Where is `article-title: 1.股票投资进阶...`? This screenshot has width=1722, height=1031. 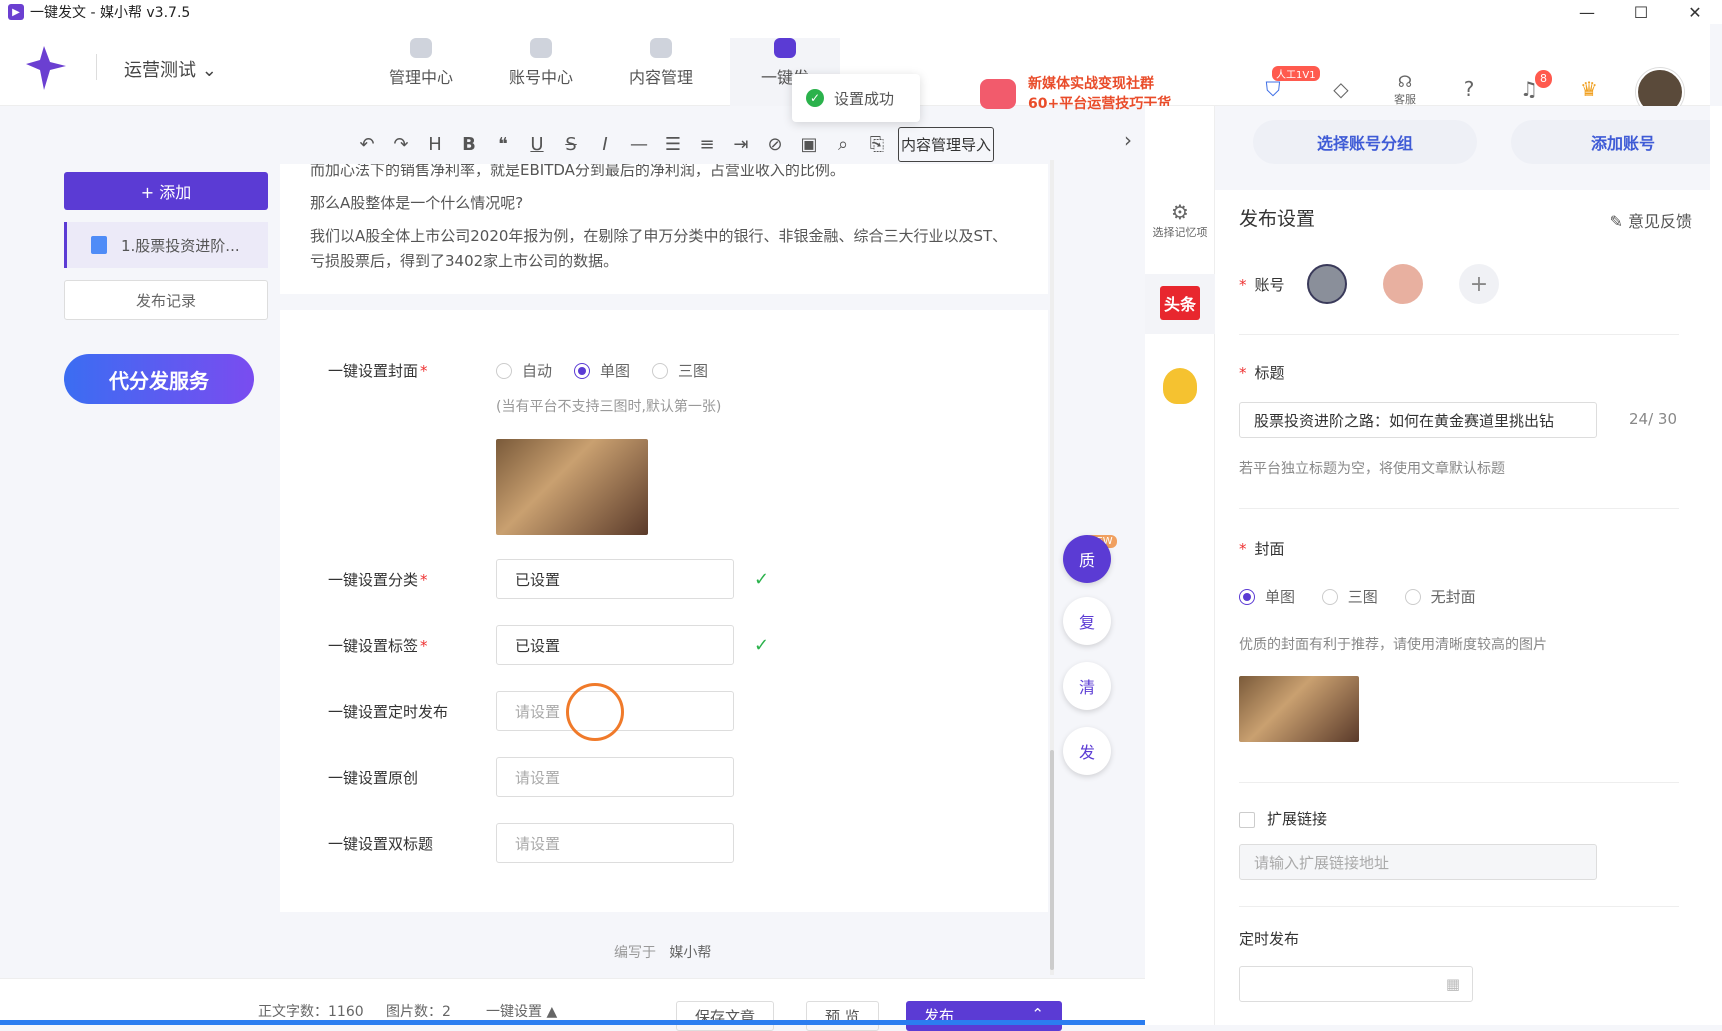 article-title: 1.股票投资进阶... is located at coordinates (180, 245).